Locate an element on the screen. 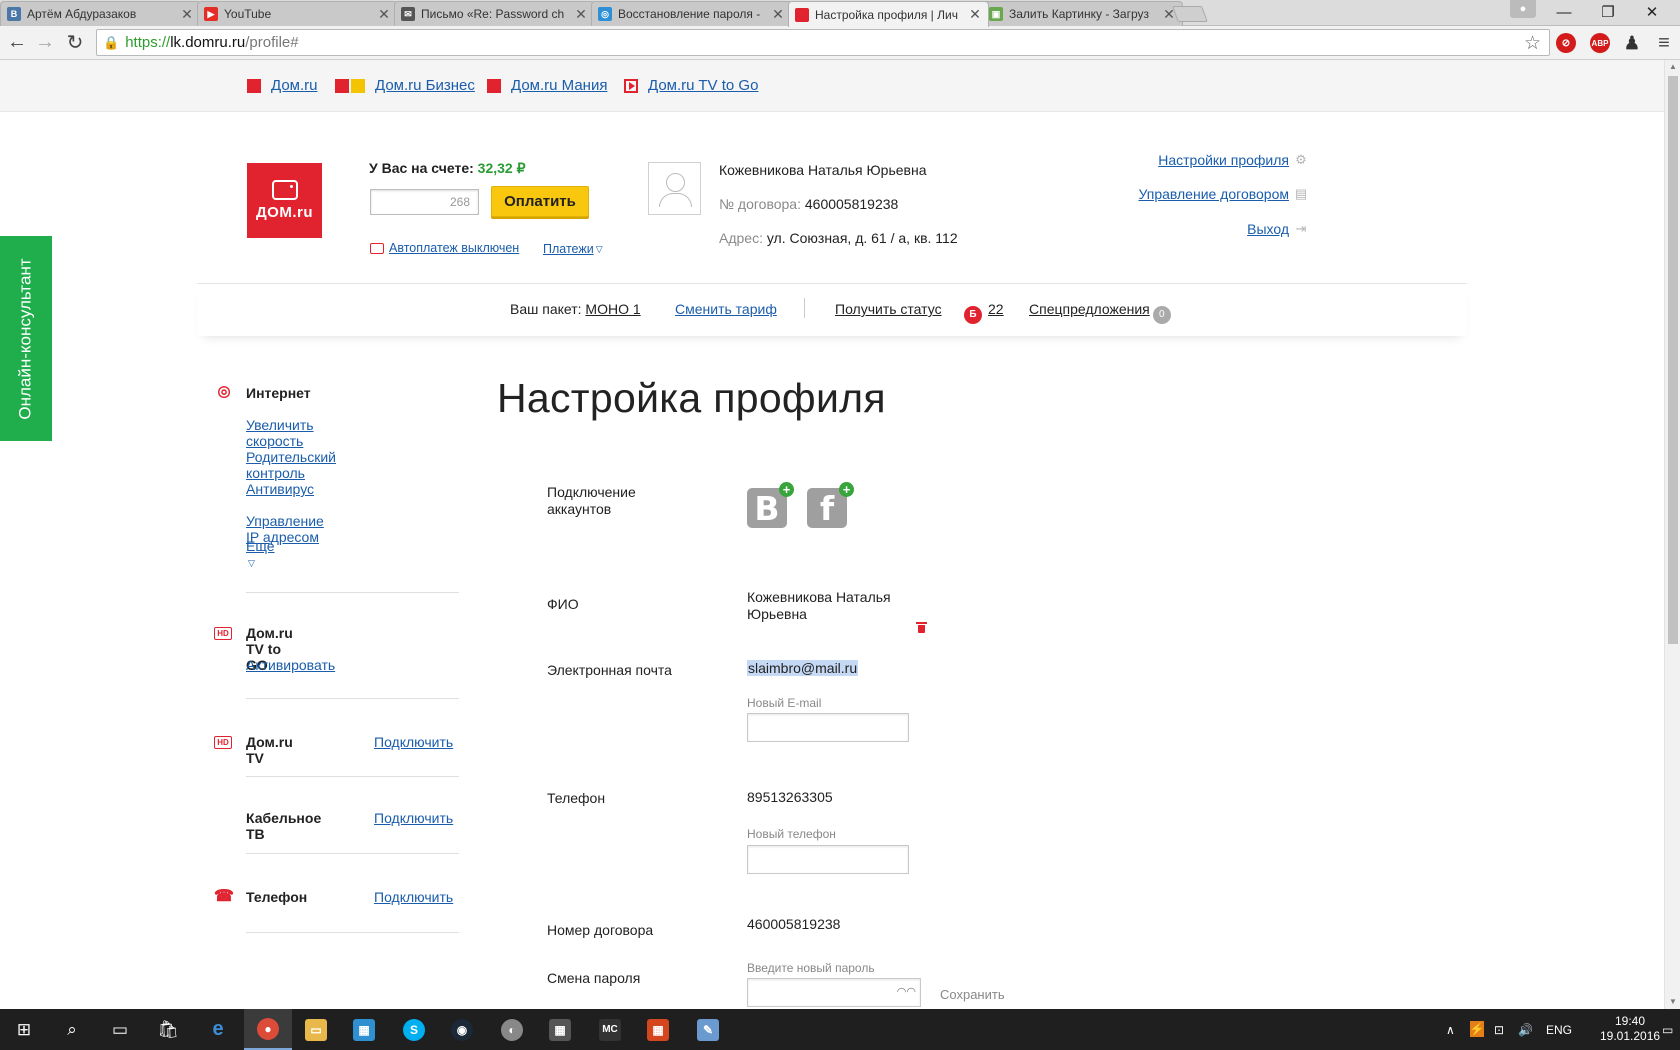 The width and height of the screenshot is (1680, 1050). app-disc-icon: ◐ is located at coordinates (512, 1029).